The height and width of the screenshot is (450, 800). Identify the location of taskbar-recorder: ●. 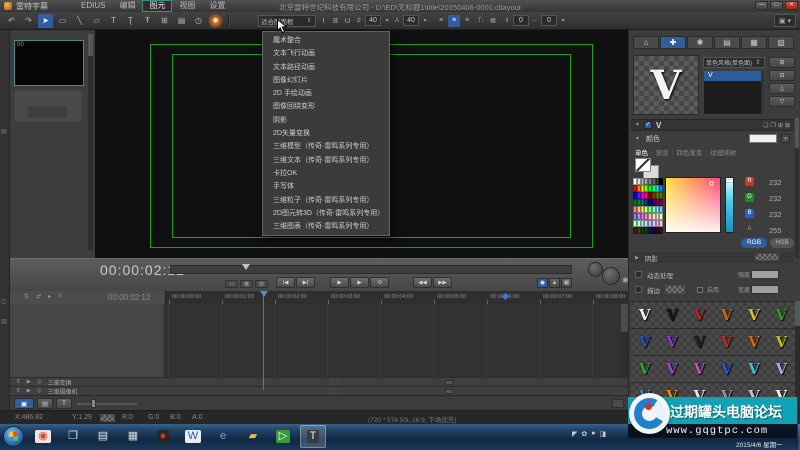
(163, 436).